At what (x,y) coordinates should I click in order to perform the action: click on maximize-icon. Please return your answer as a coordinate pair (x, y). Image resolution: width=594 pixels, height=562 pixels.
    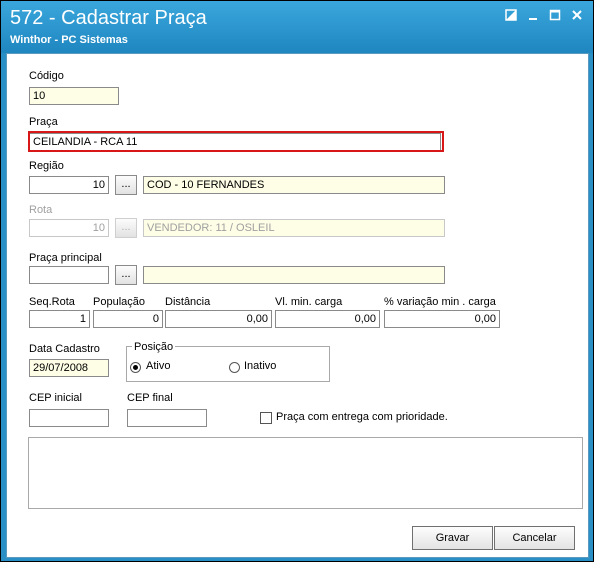
    Looking at the image, I should click on (555, 16).